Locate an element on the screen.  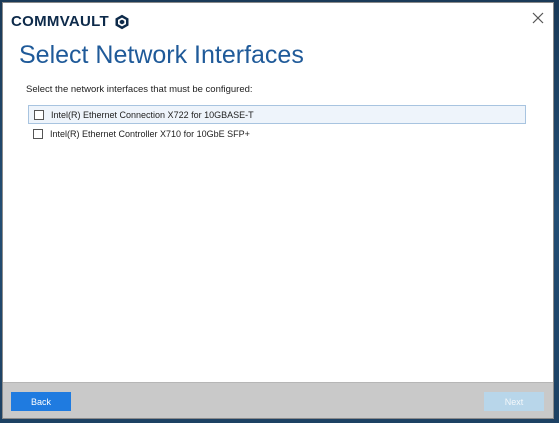
footer-bar: Back Next is located at coordinates (278, 400).